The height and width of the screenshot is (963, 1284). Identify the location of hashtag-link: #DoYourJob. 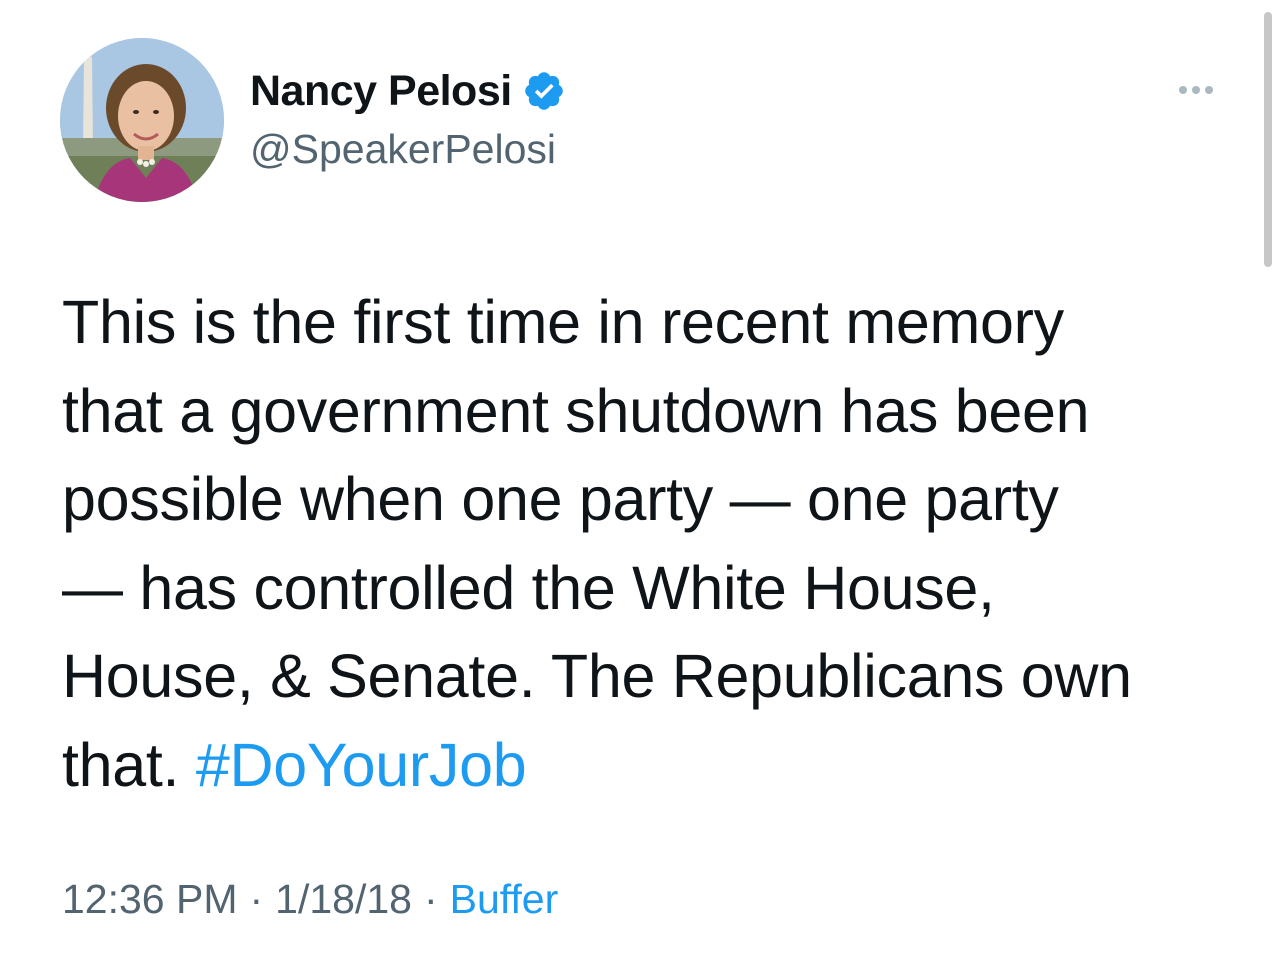
(361, 765).